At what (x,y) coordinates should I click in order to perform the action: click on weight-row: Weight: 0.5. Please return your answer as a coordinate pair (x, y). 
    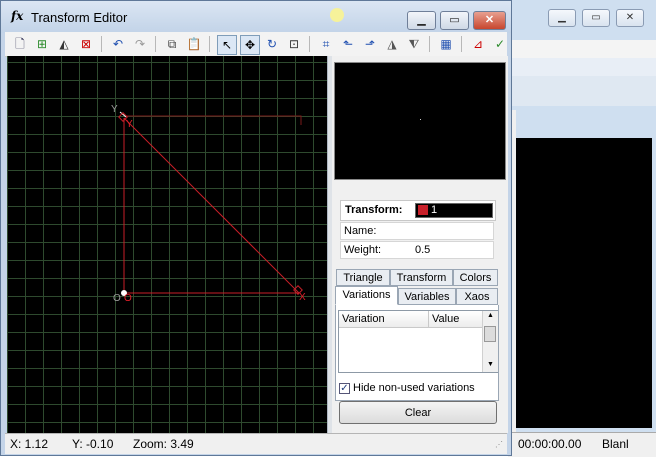
    Looking at the image, I should click on (417, 250).